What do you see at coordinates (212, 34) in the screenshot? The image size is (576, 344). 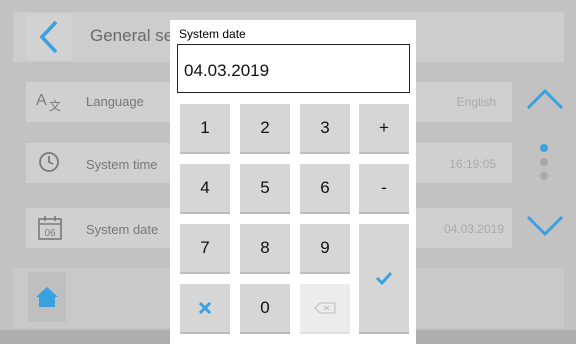 I see `dialog-title: System date` at bounding box center [212, 34].